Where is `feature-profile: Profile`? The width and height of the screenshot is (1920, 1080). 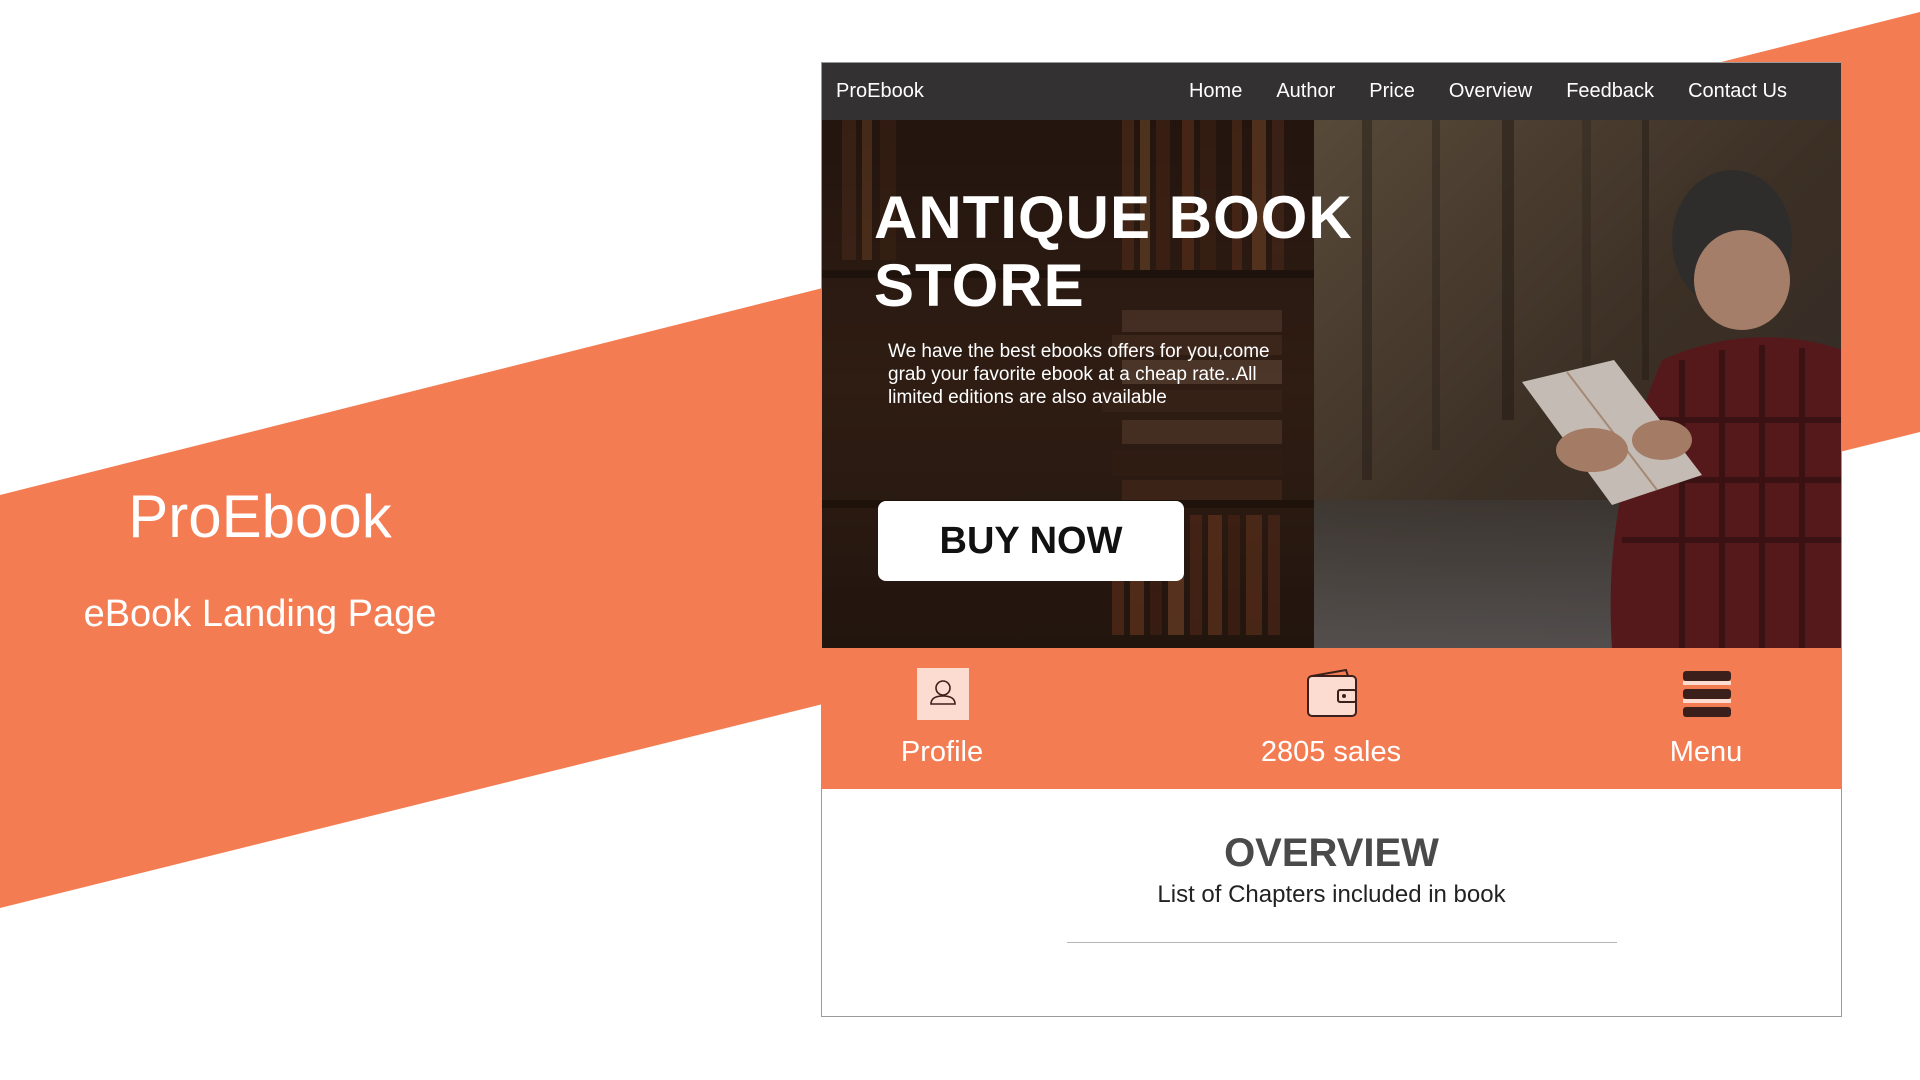
feature-profile: Profile is located at coordinates (942, 718).